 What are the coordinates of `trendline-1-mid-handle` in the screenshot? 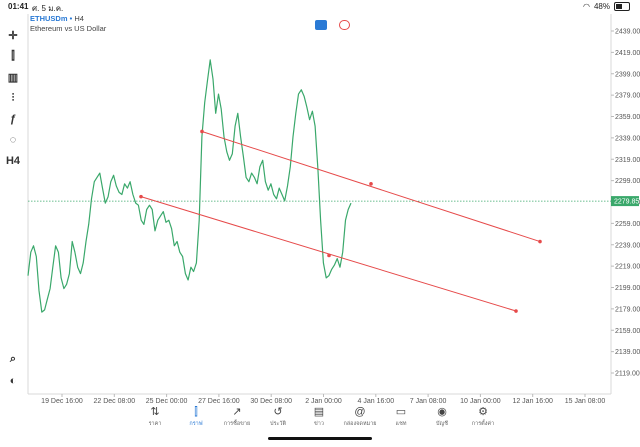 It's located at (371, 184).